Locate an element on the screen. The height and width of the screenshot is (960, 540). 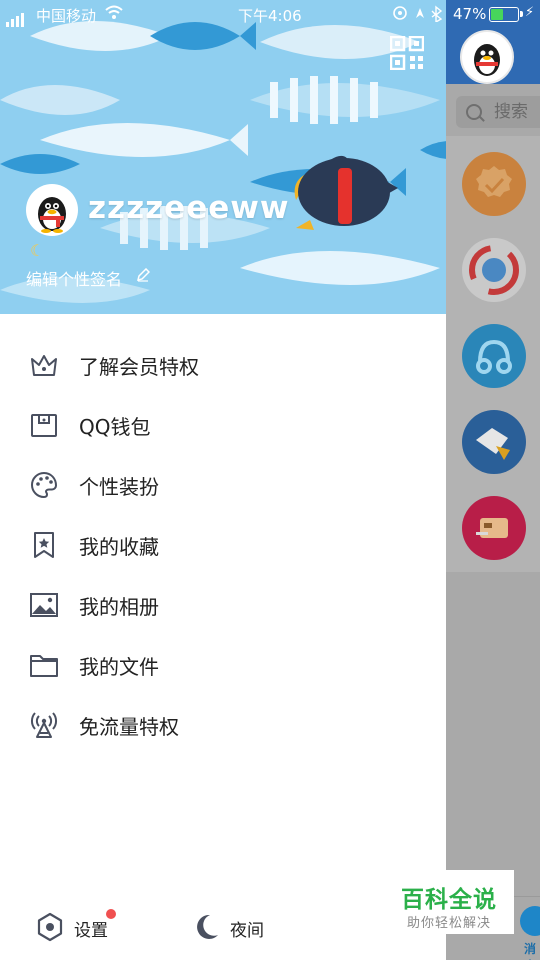
app-icon-game is located at coordinates (494, 442).